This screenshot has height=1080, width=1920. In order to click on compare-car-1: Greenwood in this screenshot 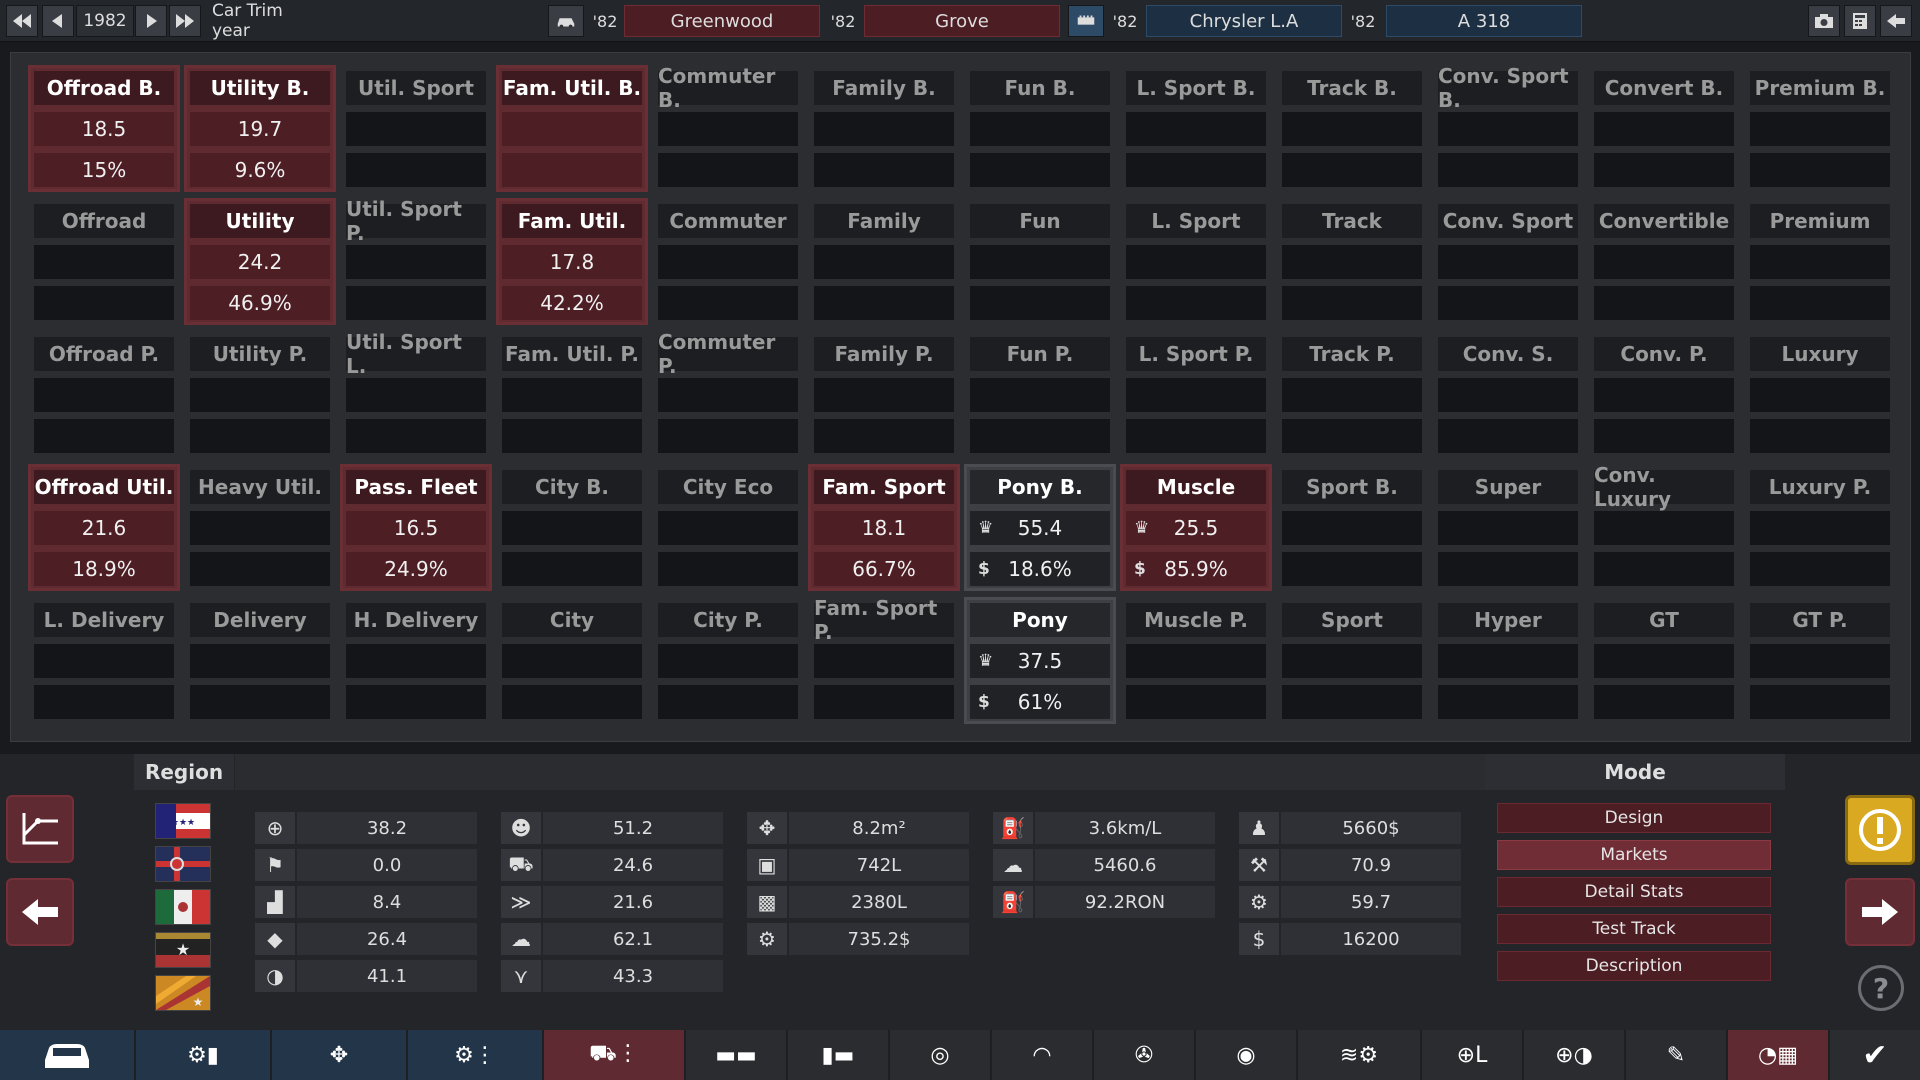, I will do `click(722, 21)`.